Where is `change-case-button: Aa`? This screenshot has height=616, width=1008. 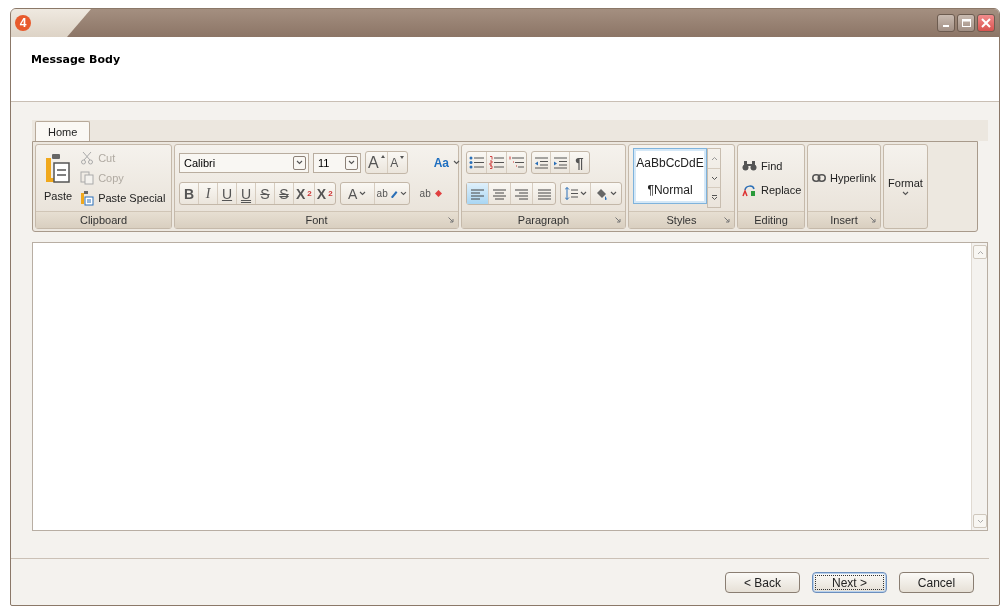 change-case-button: Aa is located at coordinates (446, 162).